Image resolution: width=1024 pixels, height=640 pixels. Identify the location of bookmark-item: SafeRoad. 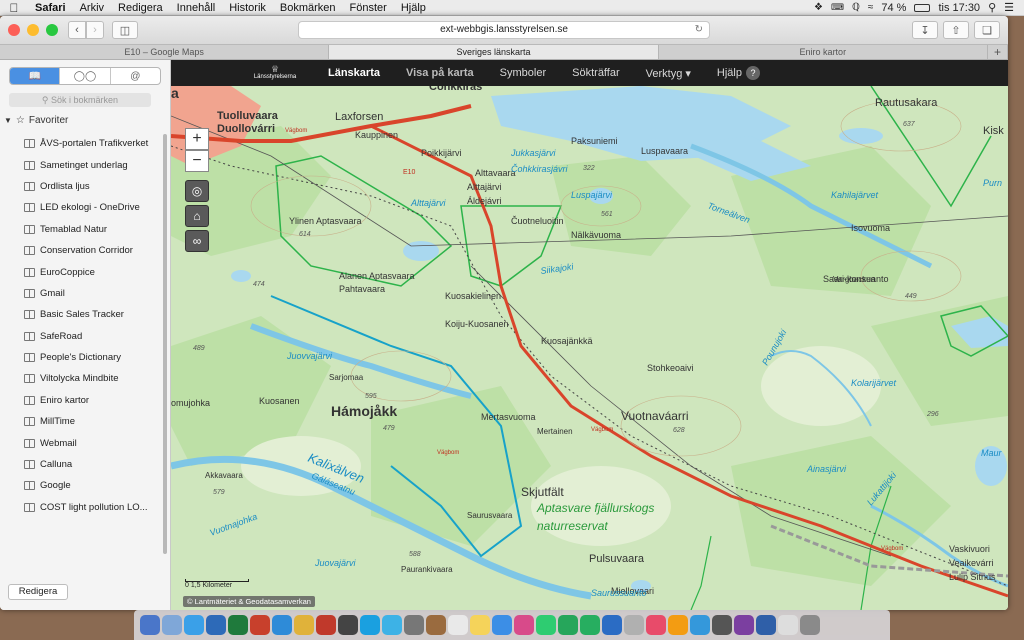
(82, 336).